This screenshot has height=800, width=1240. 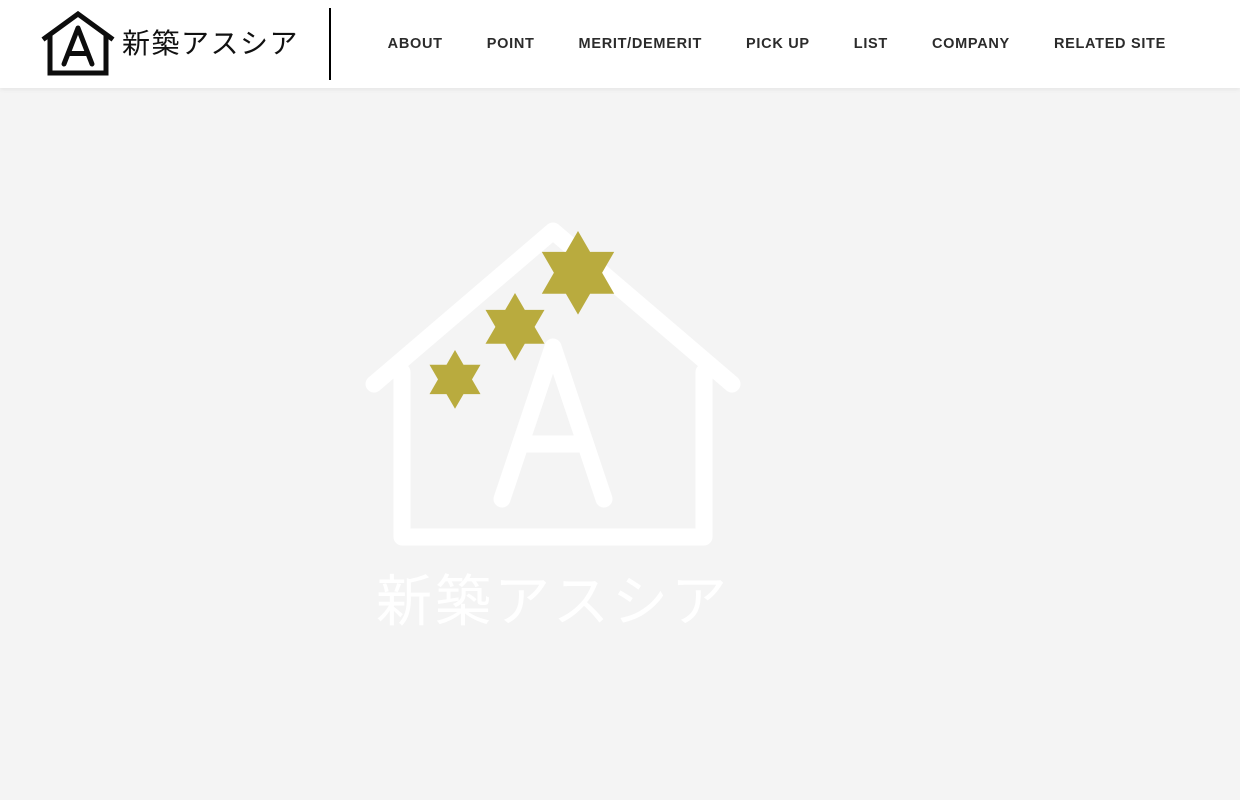 I want to click on star-medium, so click(x=515, y=327).